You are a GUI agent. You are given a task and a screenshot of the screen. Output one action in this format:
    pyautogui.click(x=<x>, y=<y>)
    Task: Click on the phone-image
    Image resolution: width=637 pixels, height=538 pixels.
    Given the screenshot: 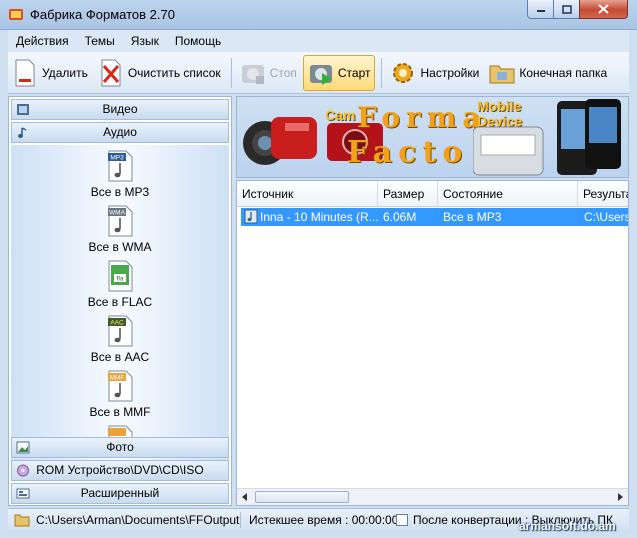 What is the action you would take?
    pyautogui.click(x=547, y=137)
    